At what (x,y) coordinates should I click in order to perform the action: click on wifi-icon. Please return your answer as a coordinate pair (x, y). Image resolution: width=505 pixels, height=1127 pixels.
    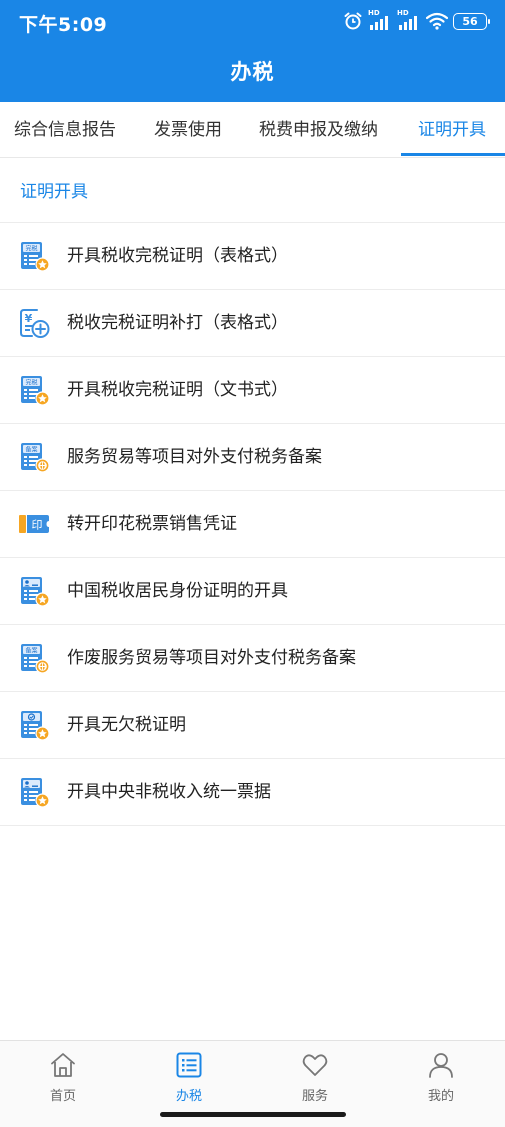
    Looking at the image, I should click on (437, 21).